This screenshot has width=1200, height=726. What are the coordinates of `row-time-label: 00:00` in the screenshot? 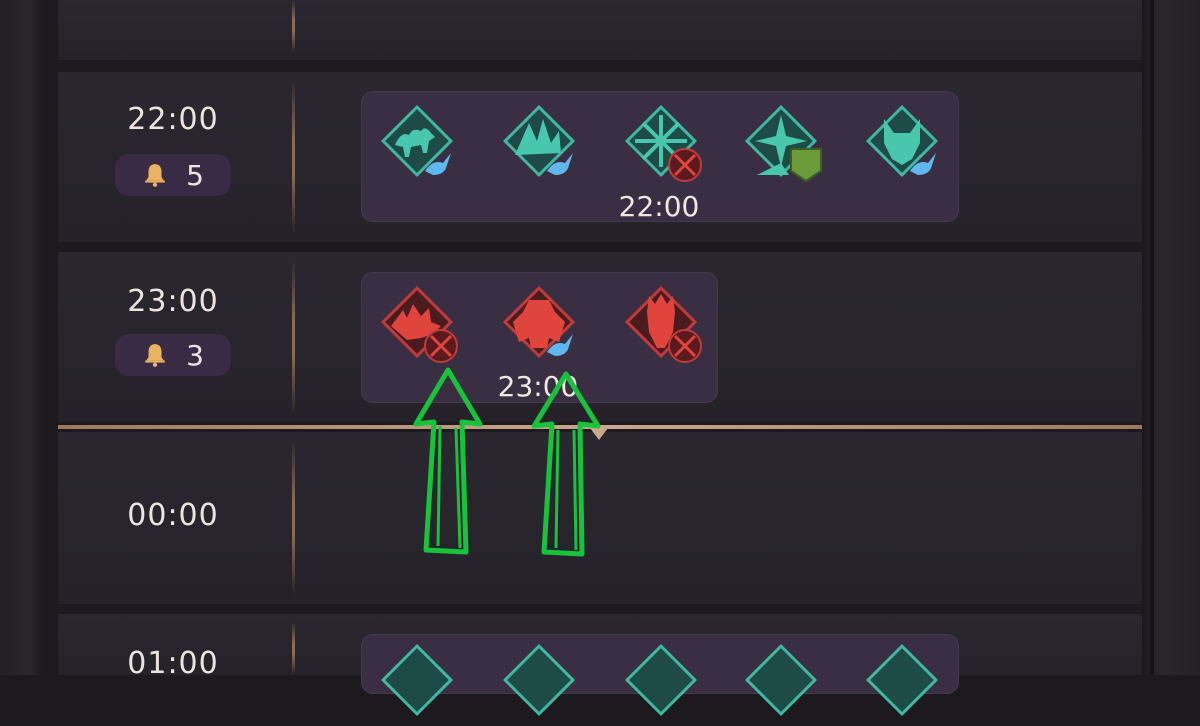 It's located at (173, 515).